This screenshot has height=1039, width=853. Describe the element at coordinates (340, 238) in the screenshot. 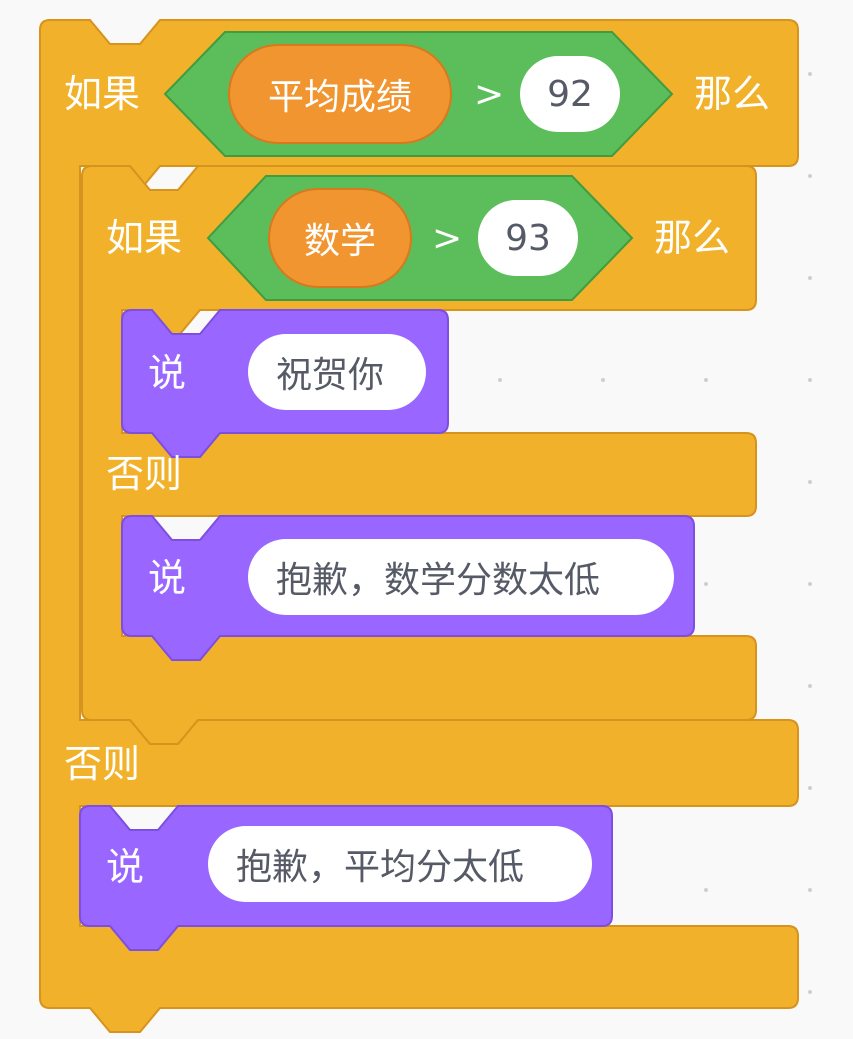

I see `math-variable: 数学` at that location.